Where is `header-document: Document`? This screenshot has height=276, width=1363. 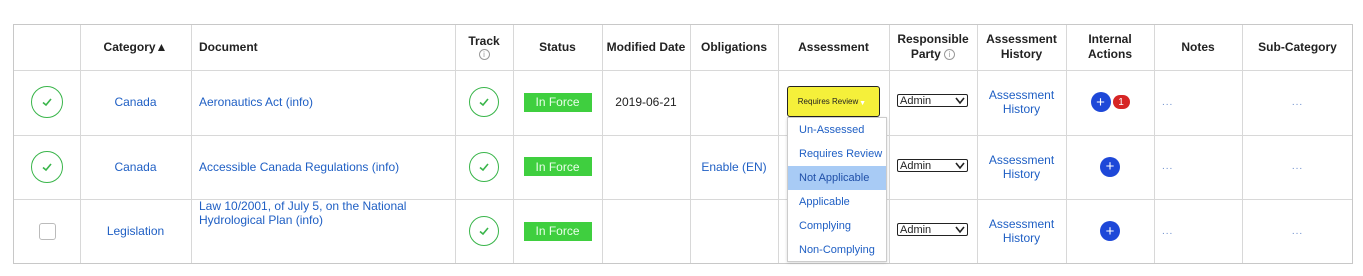
header-document: Document is located at coordinates (324, 47).